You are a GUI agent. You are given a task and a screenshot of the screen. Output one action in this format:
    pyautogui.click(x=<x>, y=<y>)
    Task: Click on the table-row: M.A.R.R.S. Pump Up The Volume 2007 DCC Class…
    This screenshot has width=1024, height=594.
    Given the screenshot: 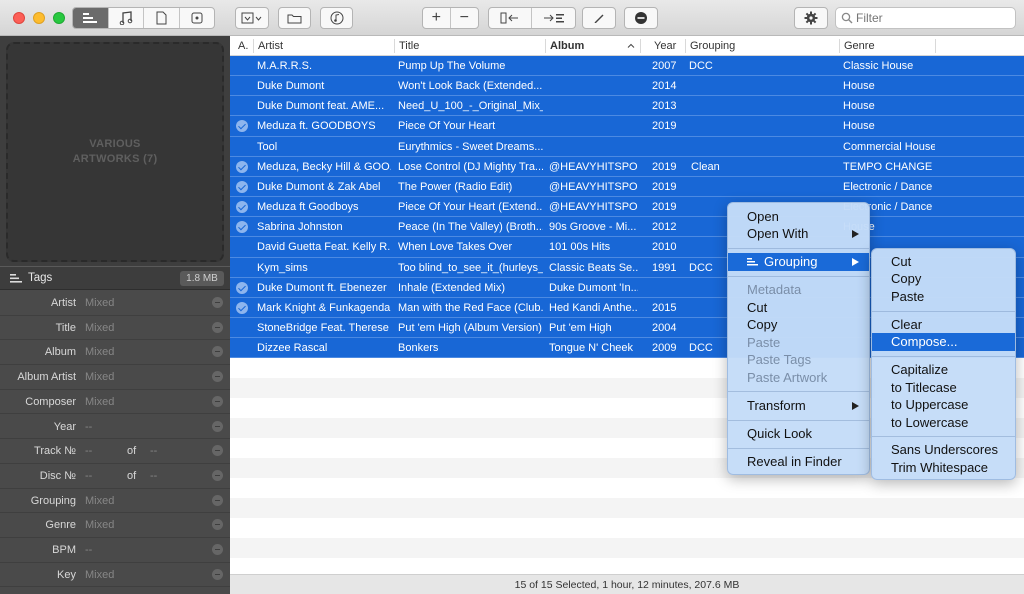 What is the action you would take?
    pyautogui.click(x=627, y=66)
    